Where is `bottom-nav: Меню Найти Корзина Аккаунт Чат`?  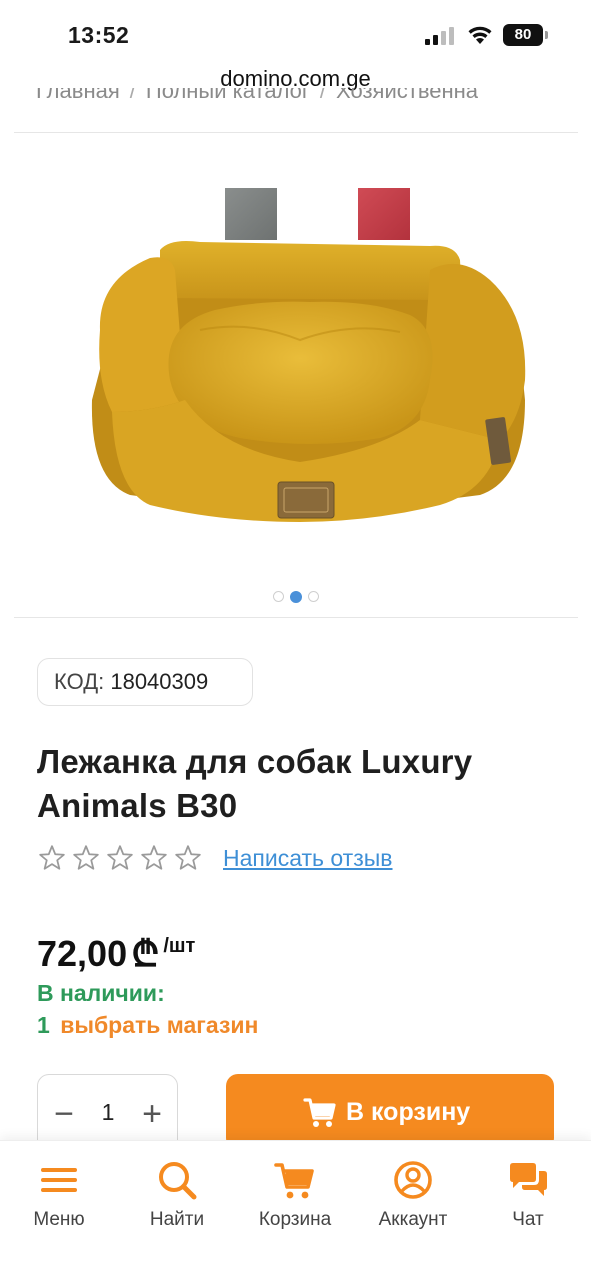 bottom-nav: Меню Найти Корзина Аккаунт Чат is located at coordinates (295, 1210).